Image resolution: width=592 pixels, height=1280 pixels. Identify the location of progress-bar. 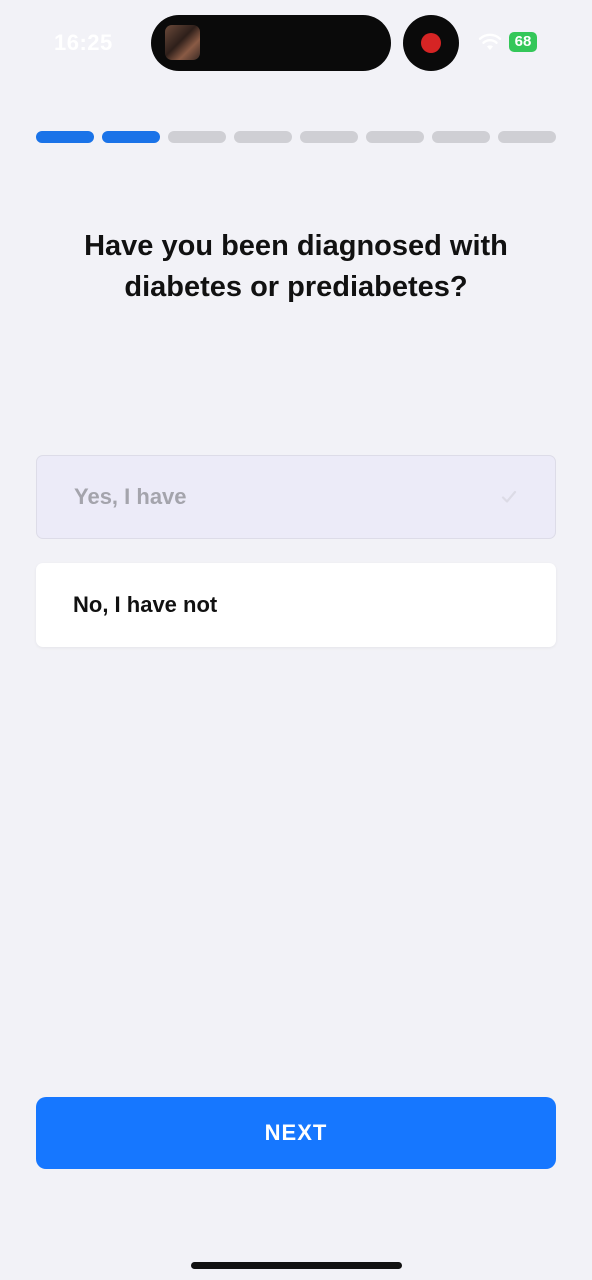
(296, 137).